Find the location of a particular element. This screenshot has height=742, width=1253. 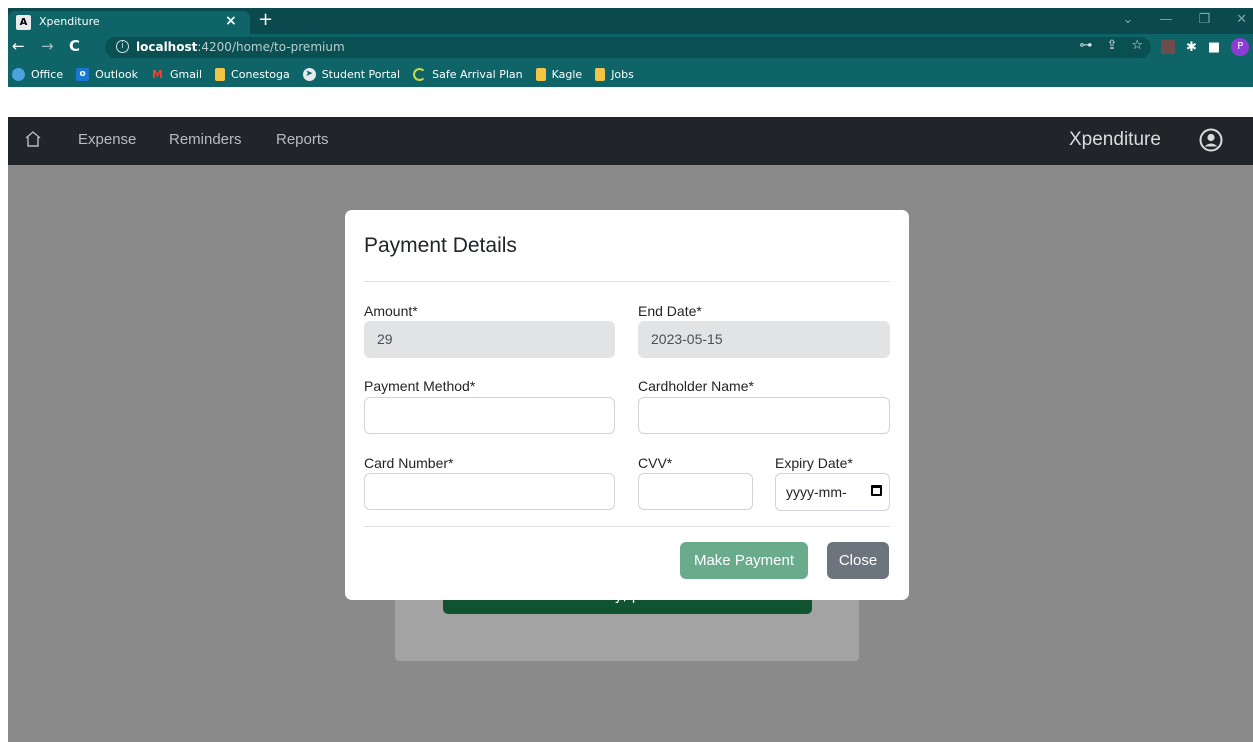

cardholder-name-label: Cardholder Name* is located at coordinates (696, 386).